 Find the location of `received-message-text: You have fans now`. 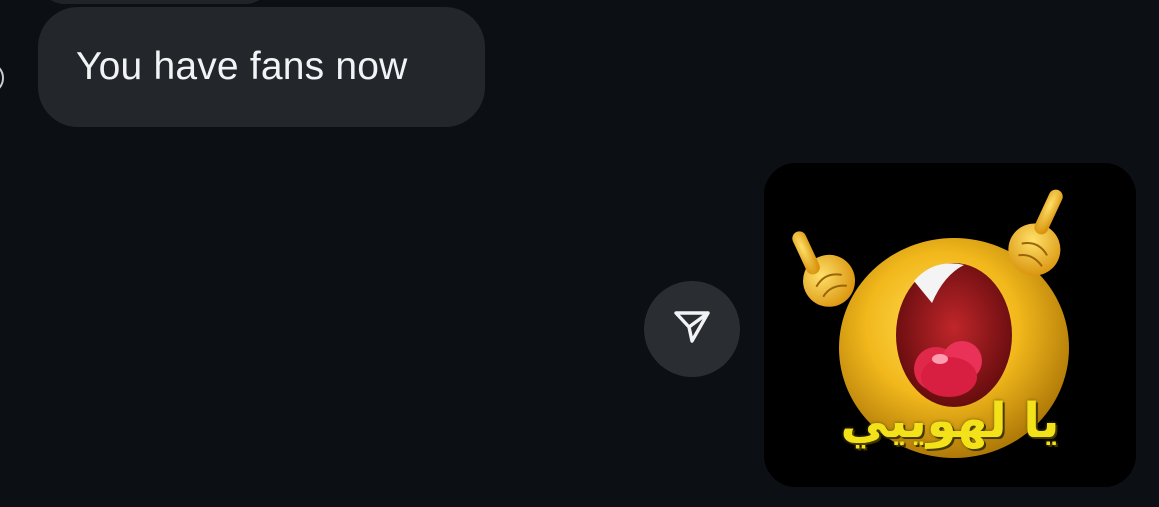

received-message-text: You have fans now is located at coordinates (242, 66).